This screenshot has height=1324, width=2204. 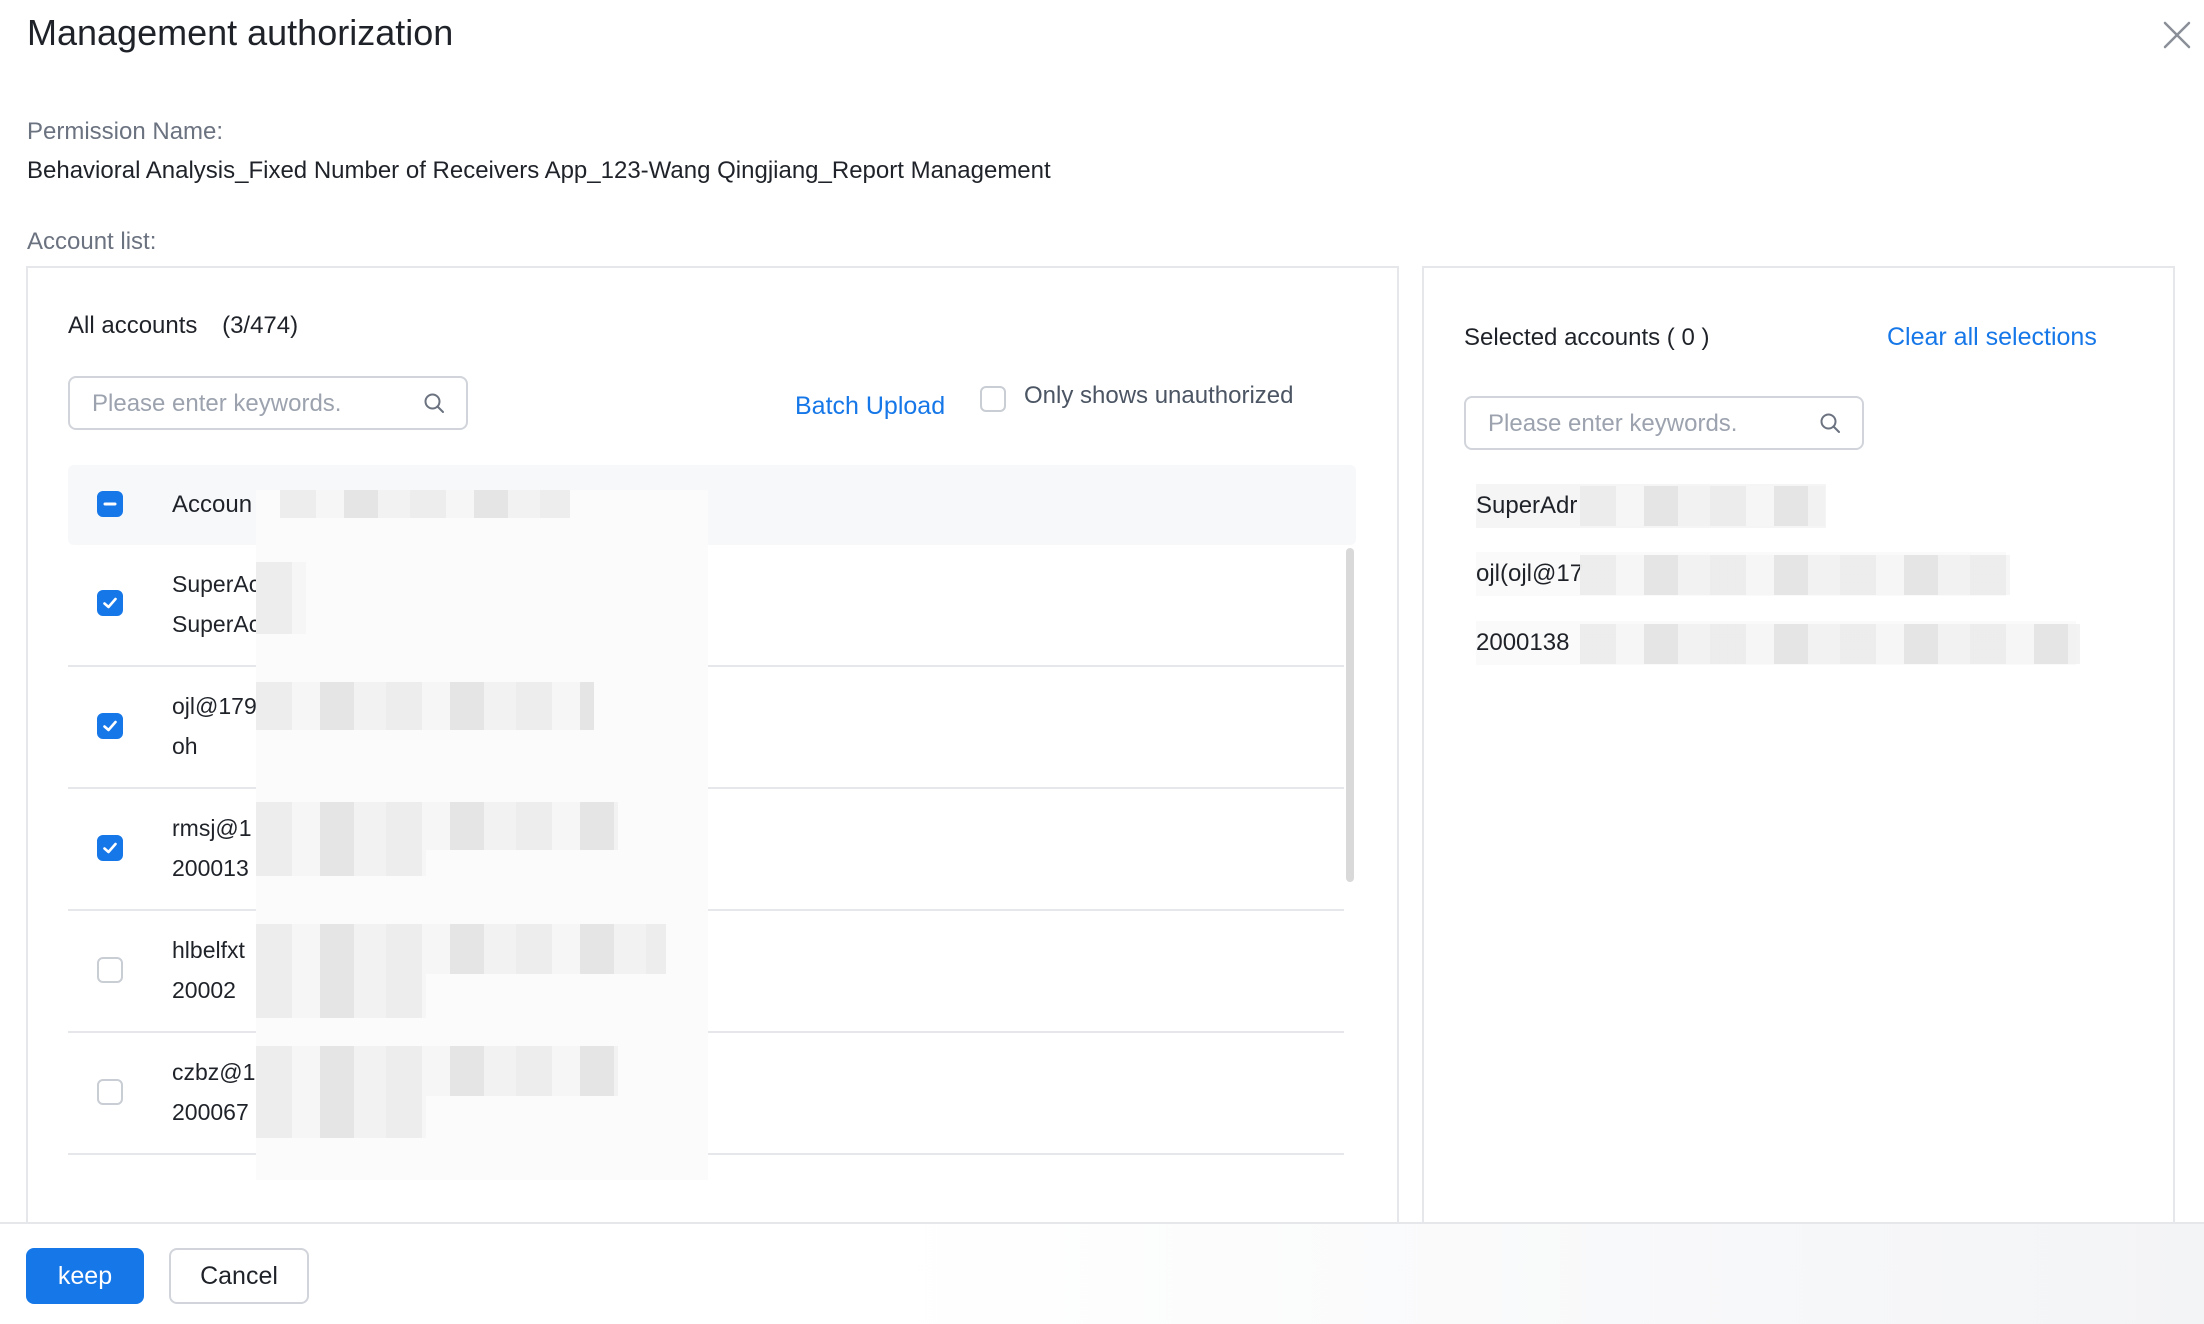 I want to click on all-accounts-heading: All accounts (3/474), so click(x=183, y=326).